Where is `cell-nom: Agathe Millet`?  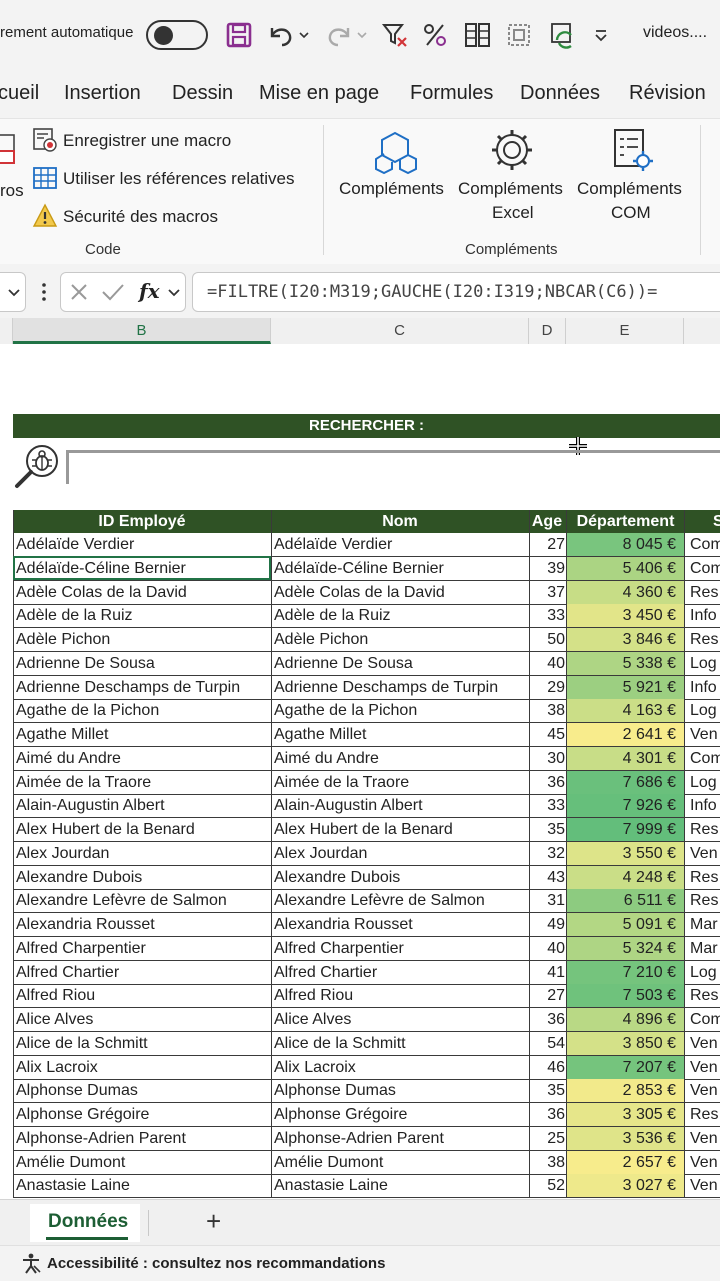
cell-nom: Agathe Millet is located at coordinates (400, 734).